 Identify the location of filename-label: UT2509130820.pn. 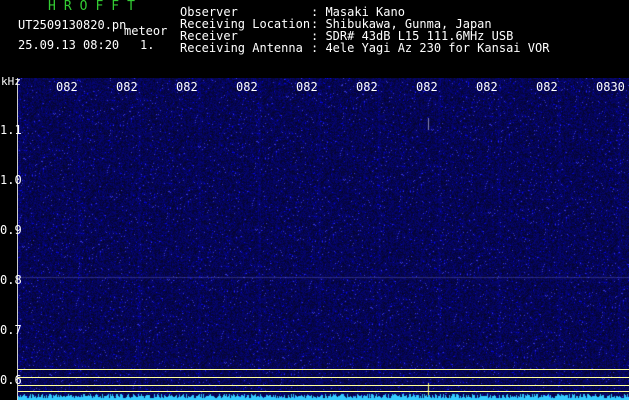
(72, 25).